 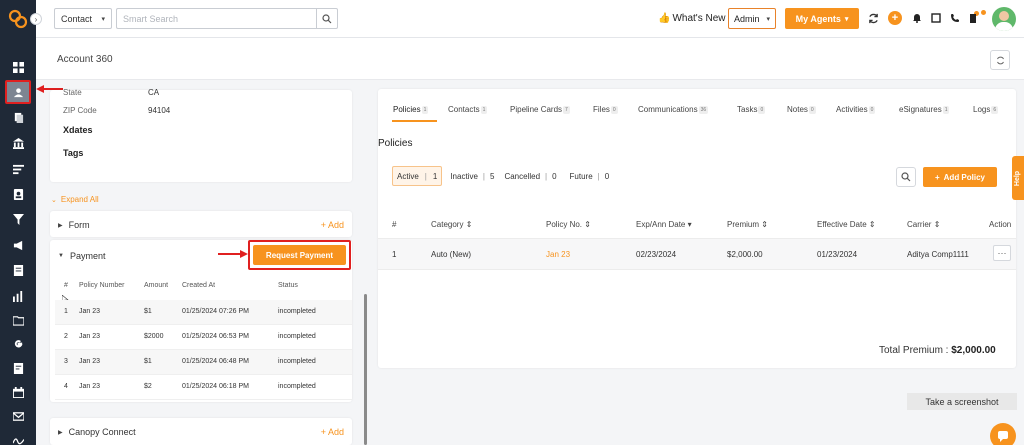 What do you see at coordinates (673, 109) in the screenshot?
I see `tab-communications: Communications 36` at bounding box center [673, 109].